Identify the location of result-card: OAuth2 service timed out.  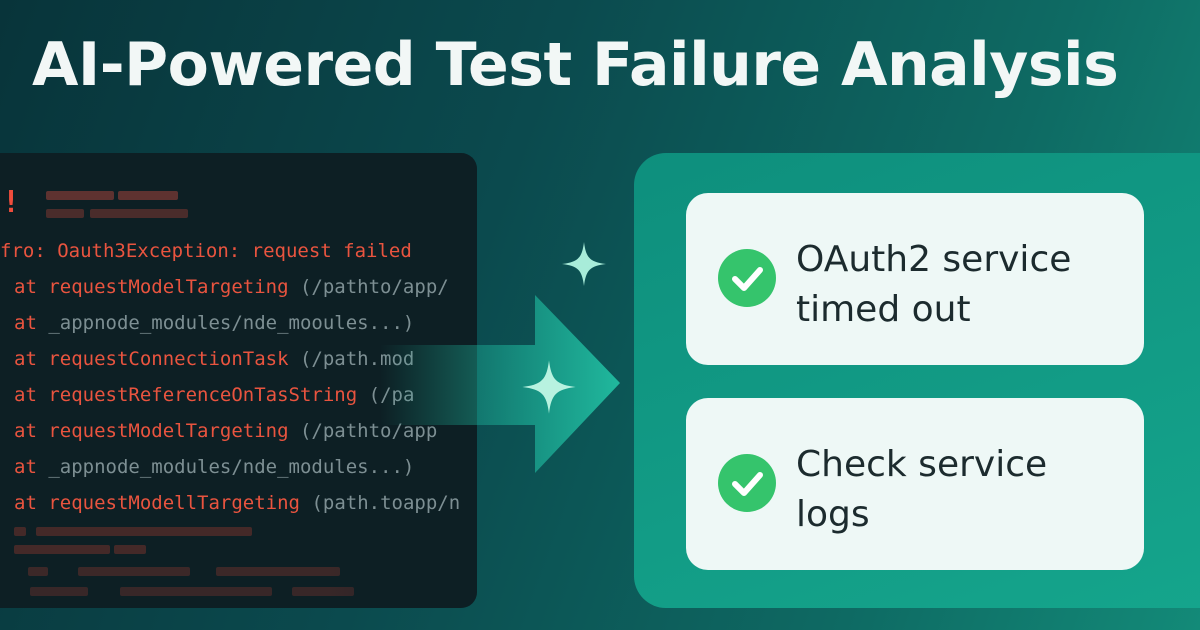
(915, 279).